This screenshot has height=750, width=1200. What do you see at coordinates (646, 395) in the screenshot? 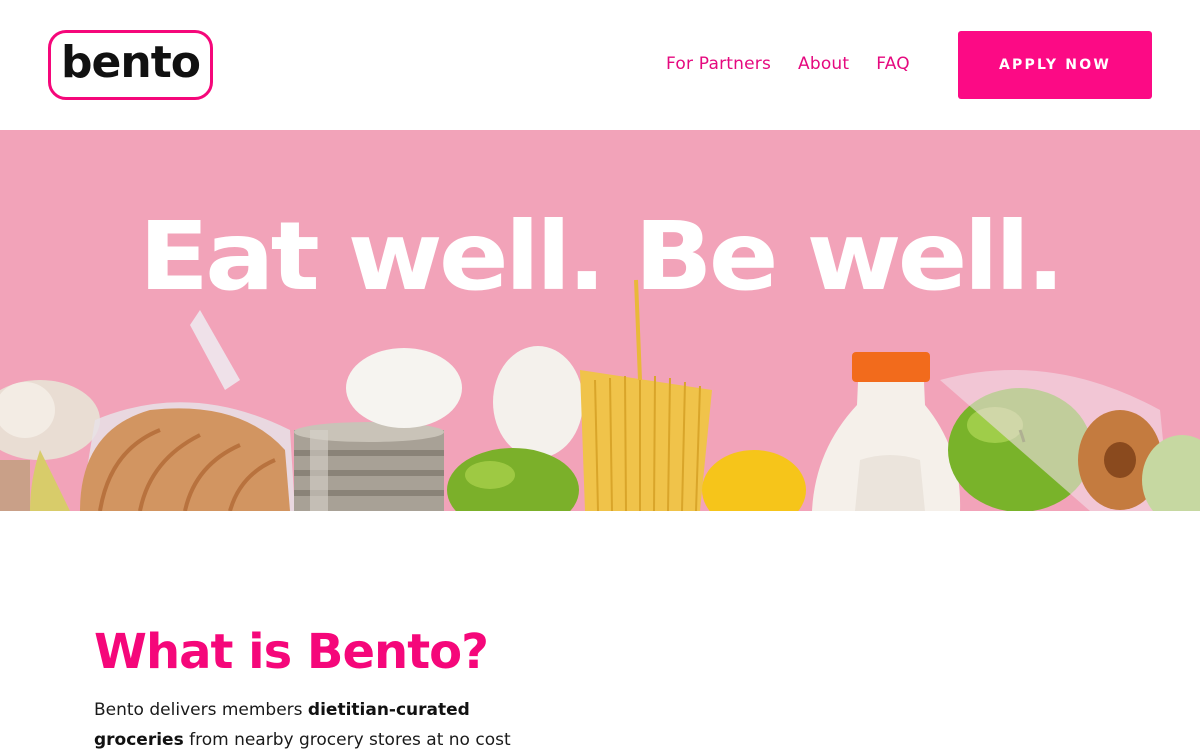
I see `spaghetti-image` at bounding box center [646, 395].